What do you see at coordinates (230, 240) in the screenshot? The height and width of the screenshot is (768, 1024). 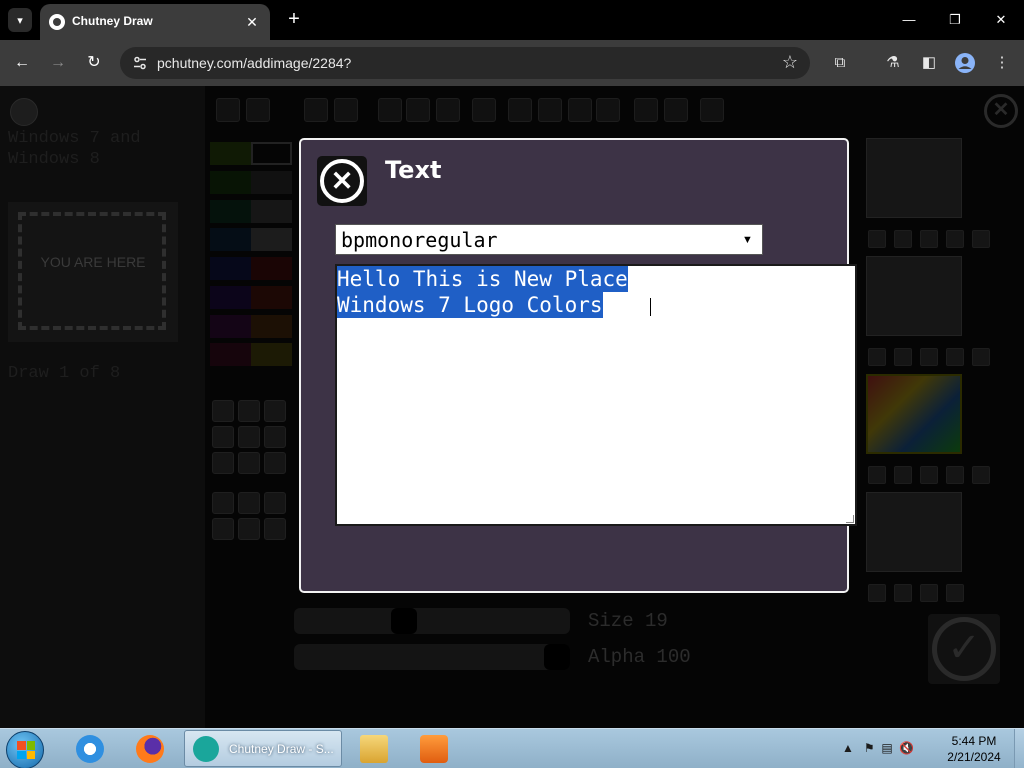 I see `swatch-blue` at bounding box center [230, 240].